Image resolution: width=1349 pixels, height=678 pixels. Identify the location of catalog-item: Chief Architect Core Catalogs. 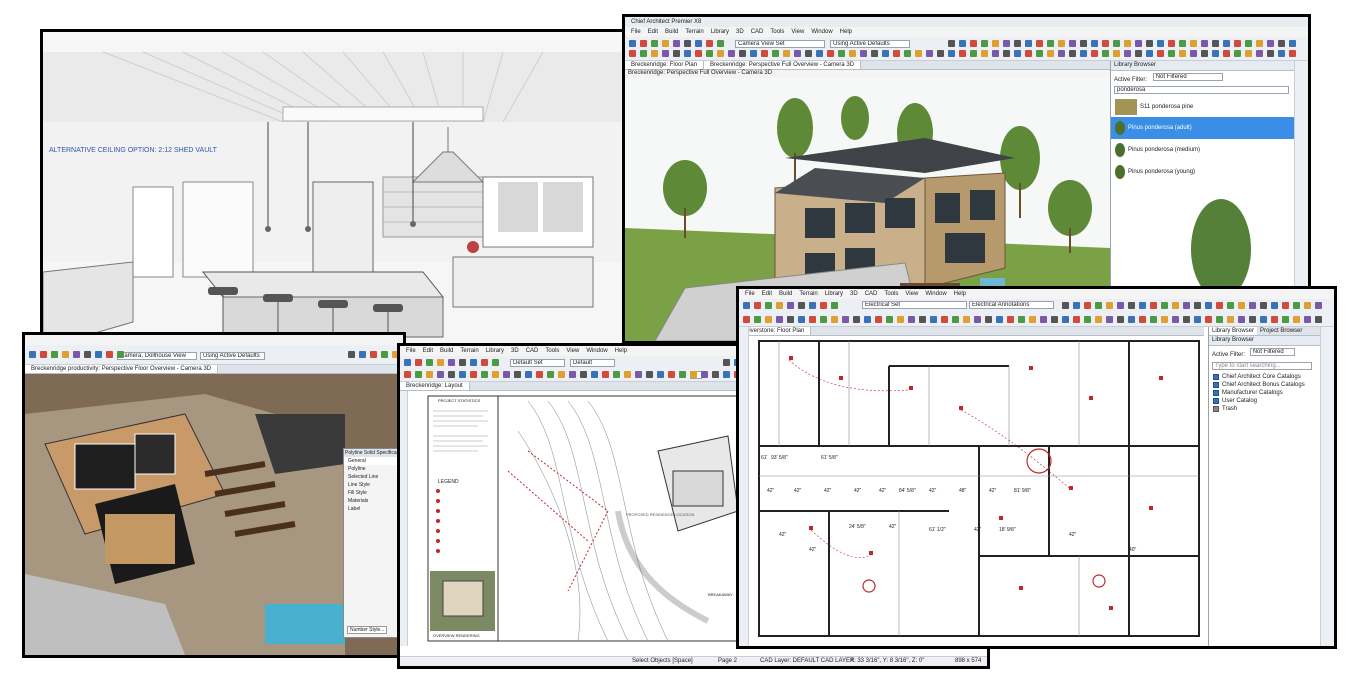
(1264, 377).